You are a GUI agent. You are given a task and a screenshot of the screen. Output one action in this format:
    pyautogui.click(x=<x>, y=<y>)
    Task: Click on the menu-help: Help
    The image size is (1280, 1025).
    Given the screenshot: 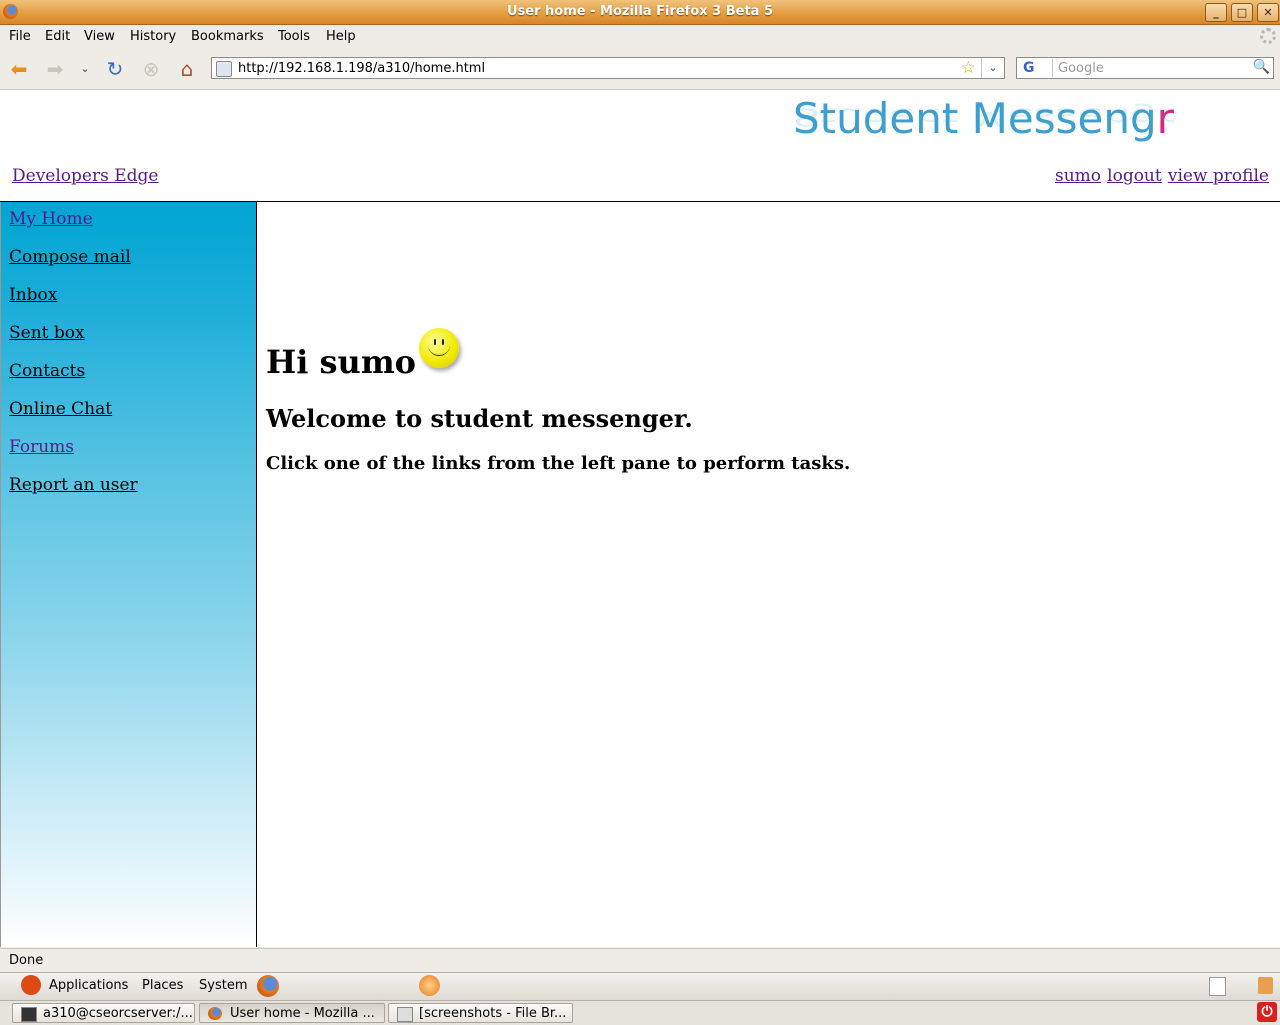 What is the action you would take?
    pyautogui.click(x=341, y=36)
    